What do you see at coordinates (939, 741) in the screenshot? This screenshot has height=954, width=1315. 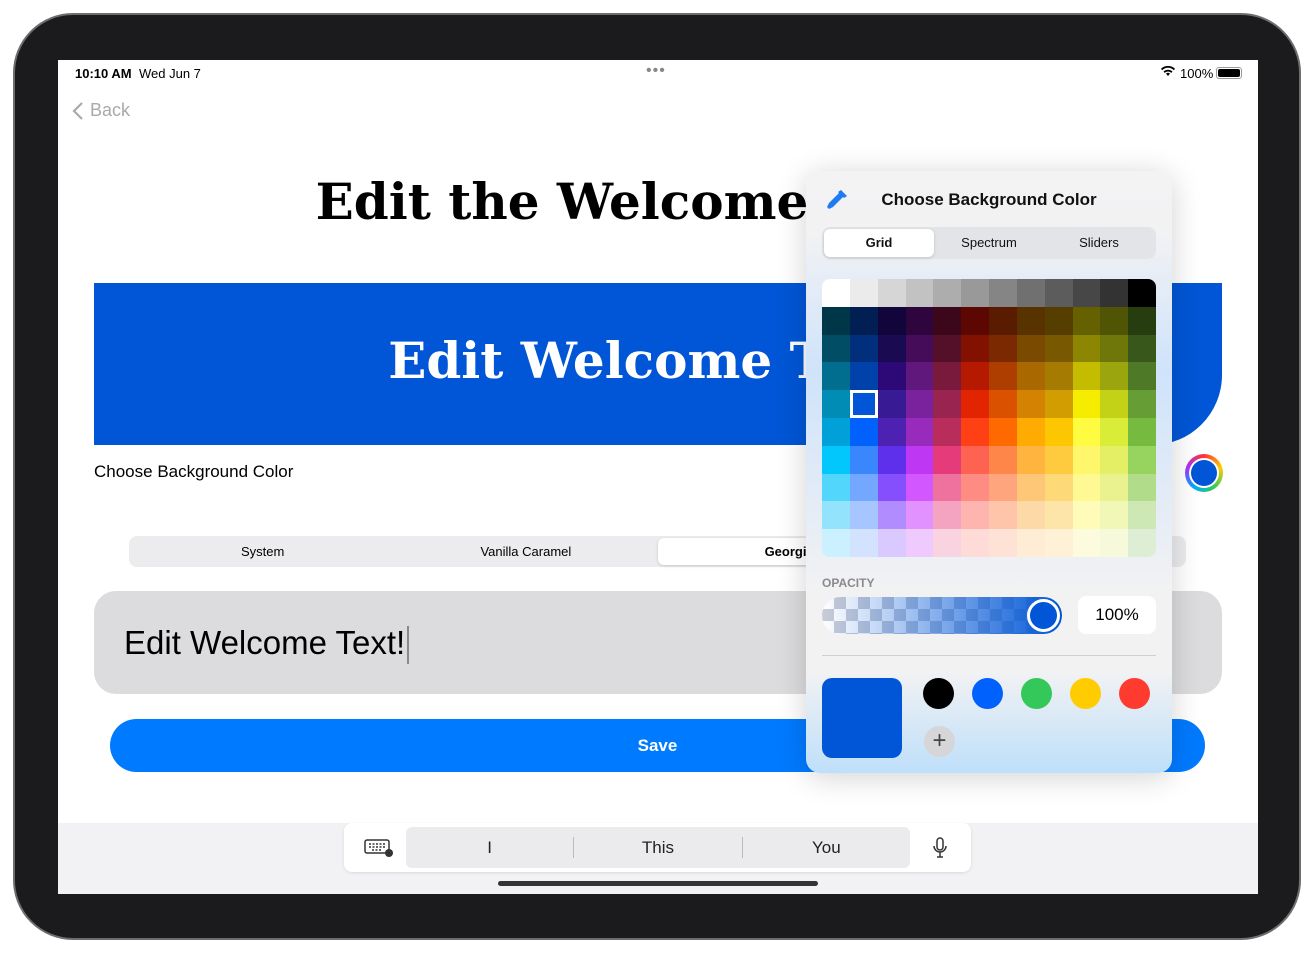 I see `add-swatch-button: +` at bounding box center [939, 741].